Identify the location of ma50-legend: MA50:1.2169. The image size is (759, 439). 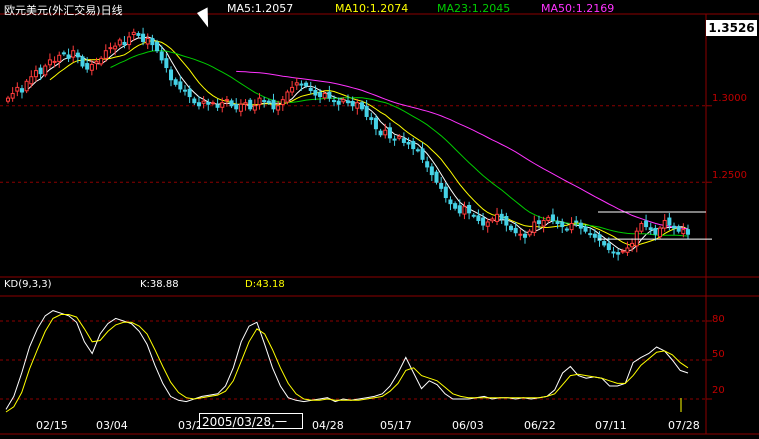
(578, 8).